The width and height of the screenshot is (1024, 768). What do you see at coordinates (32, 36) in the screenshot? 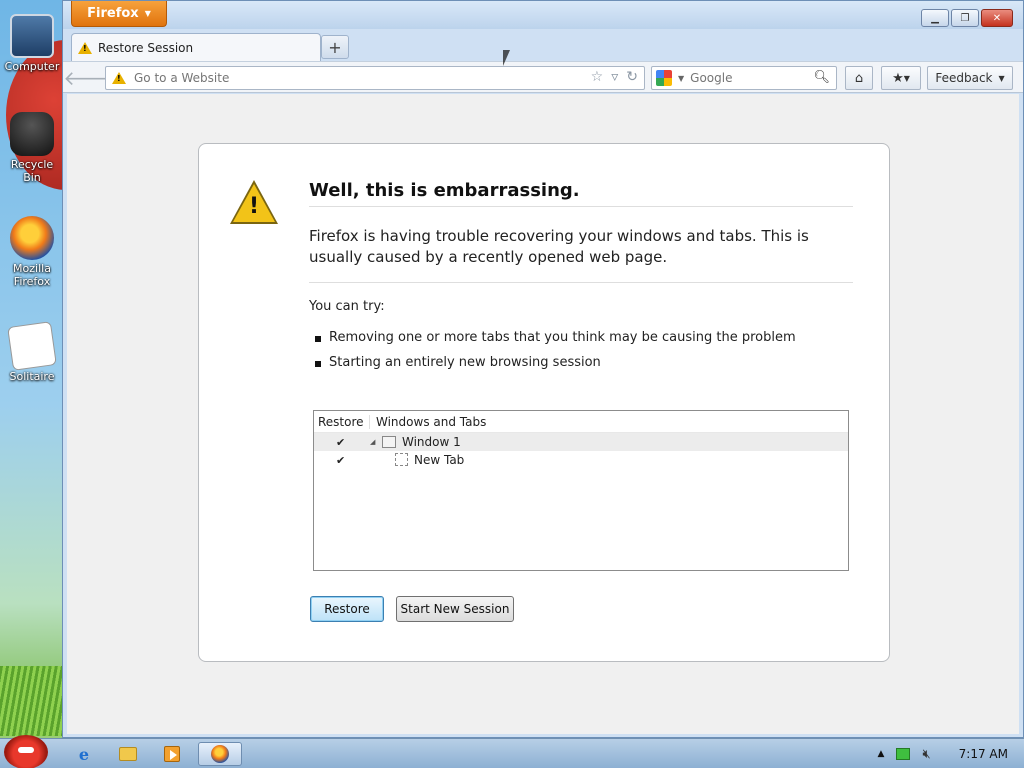
I see `computer-icon` at bounding box center [32, 36].